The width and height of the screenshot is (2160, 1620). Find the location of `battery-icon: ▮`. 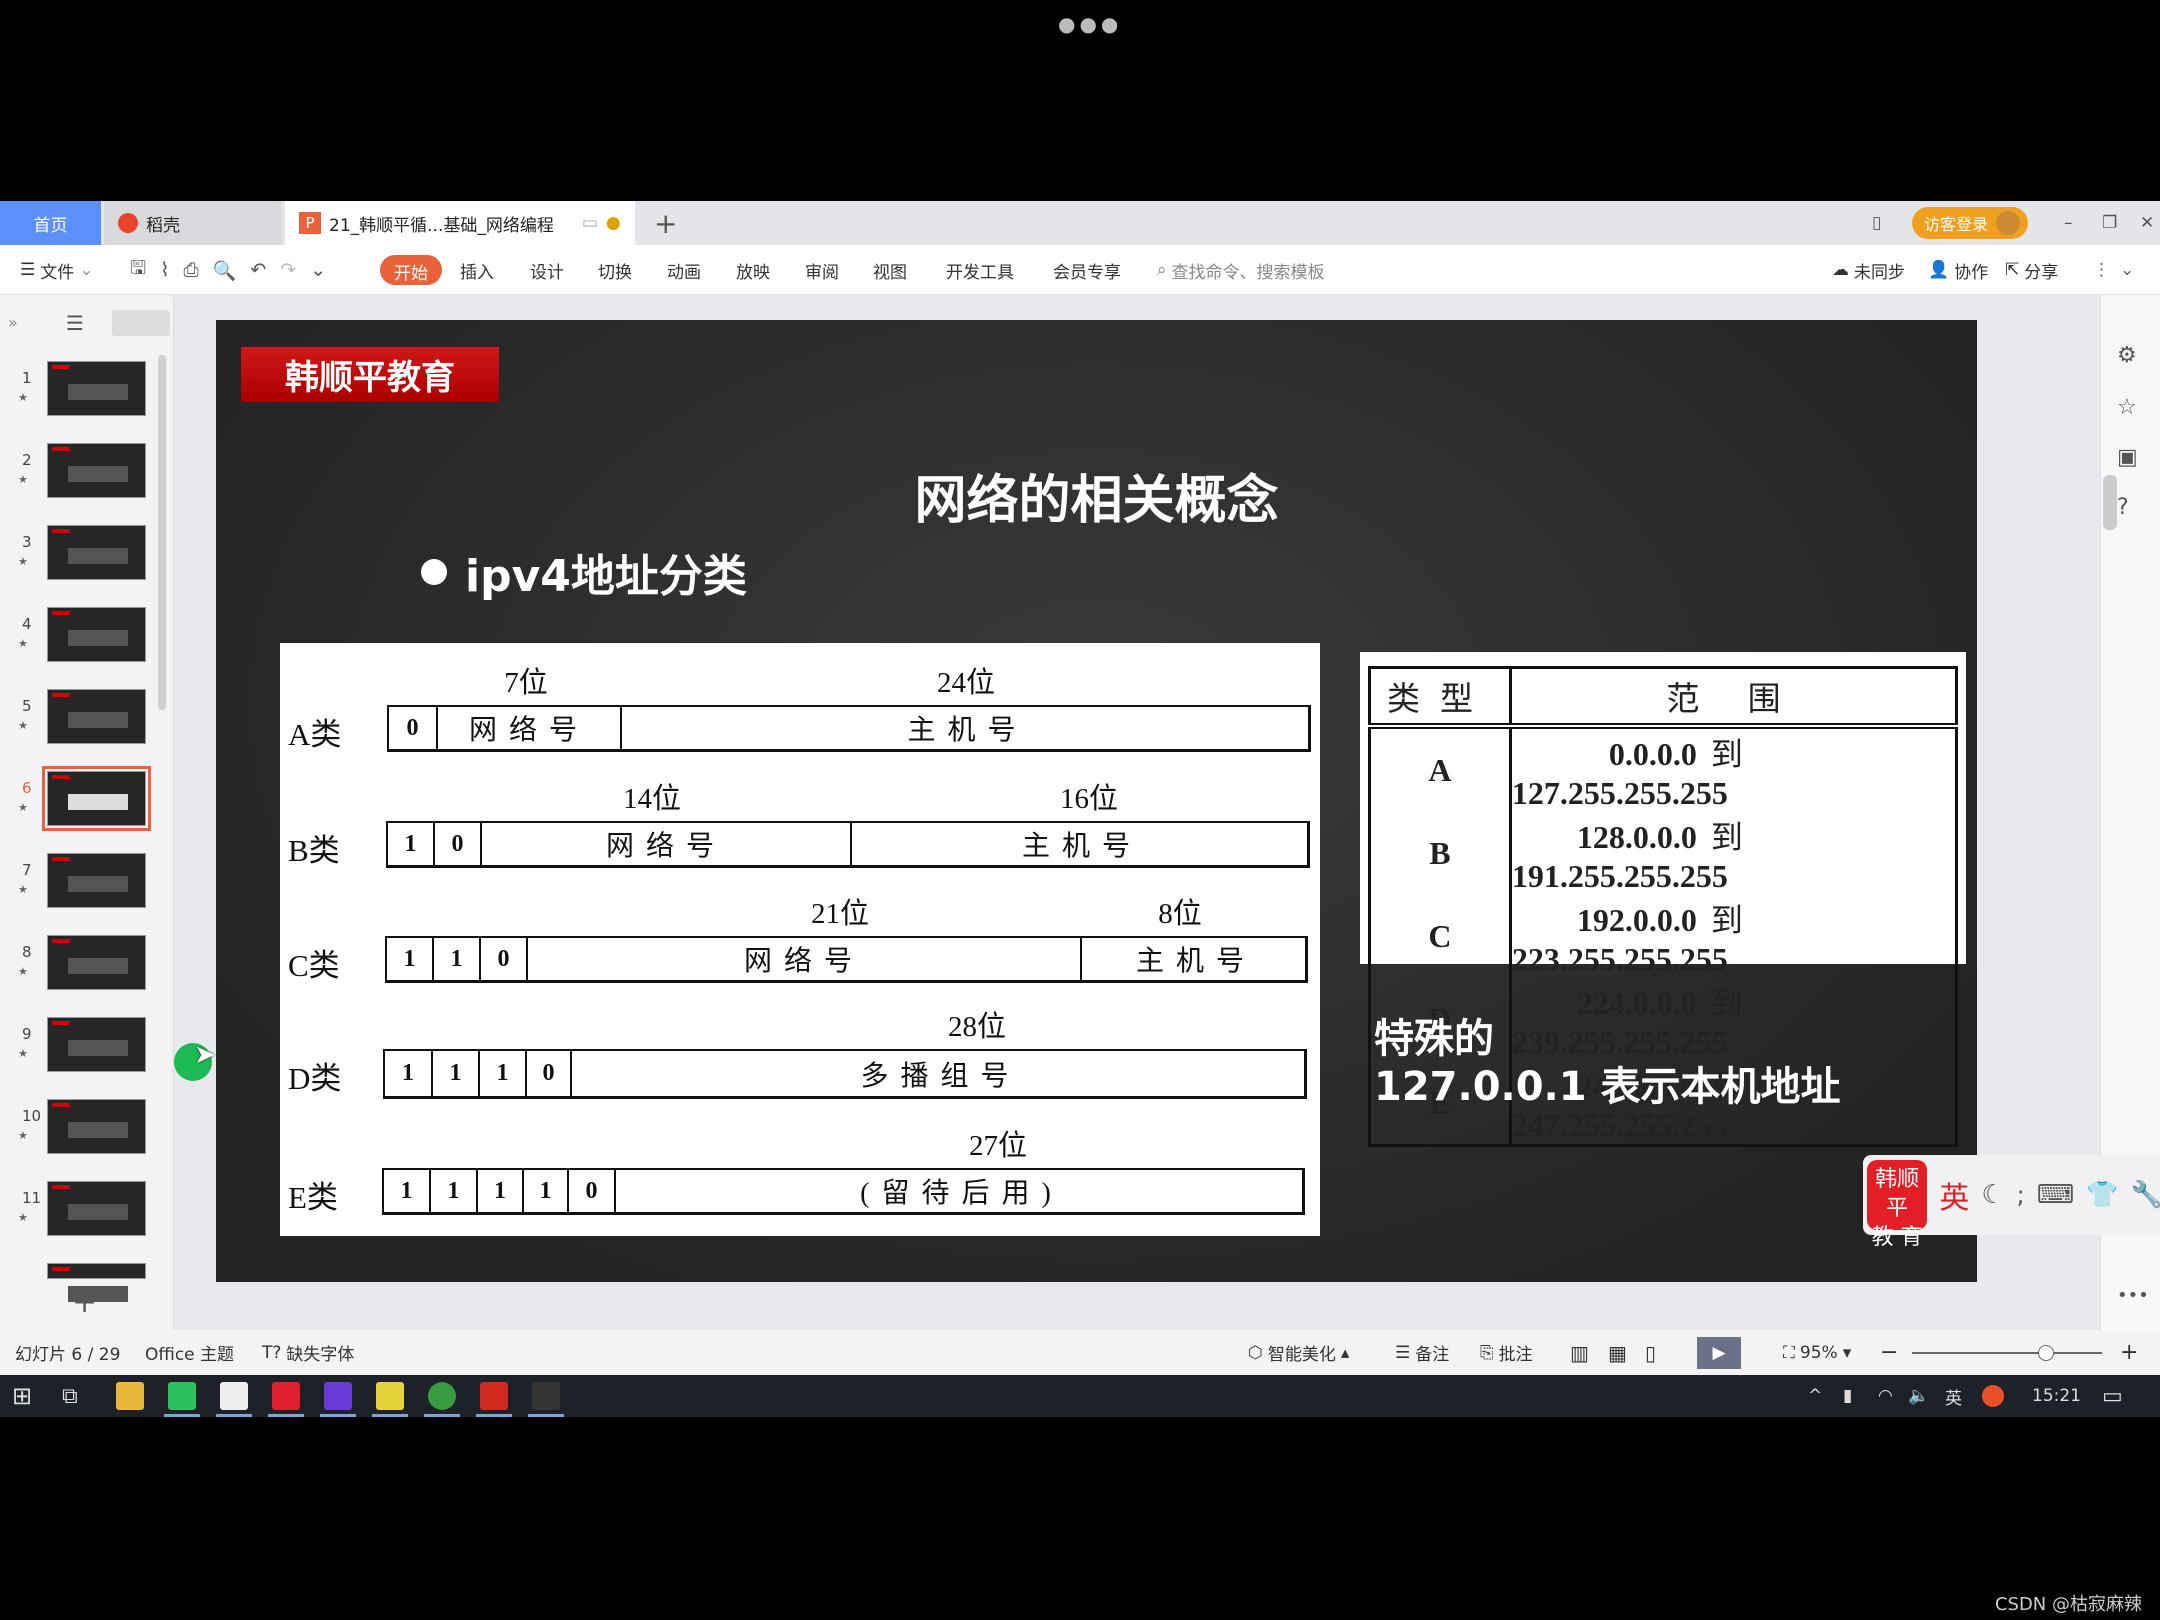

battery-icon: ▮ is located at coordinates (1847, 1396).